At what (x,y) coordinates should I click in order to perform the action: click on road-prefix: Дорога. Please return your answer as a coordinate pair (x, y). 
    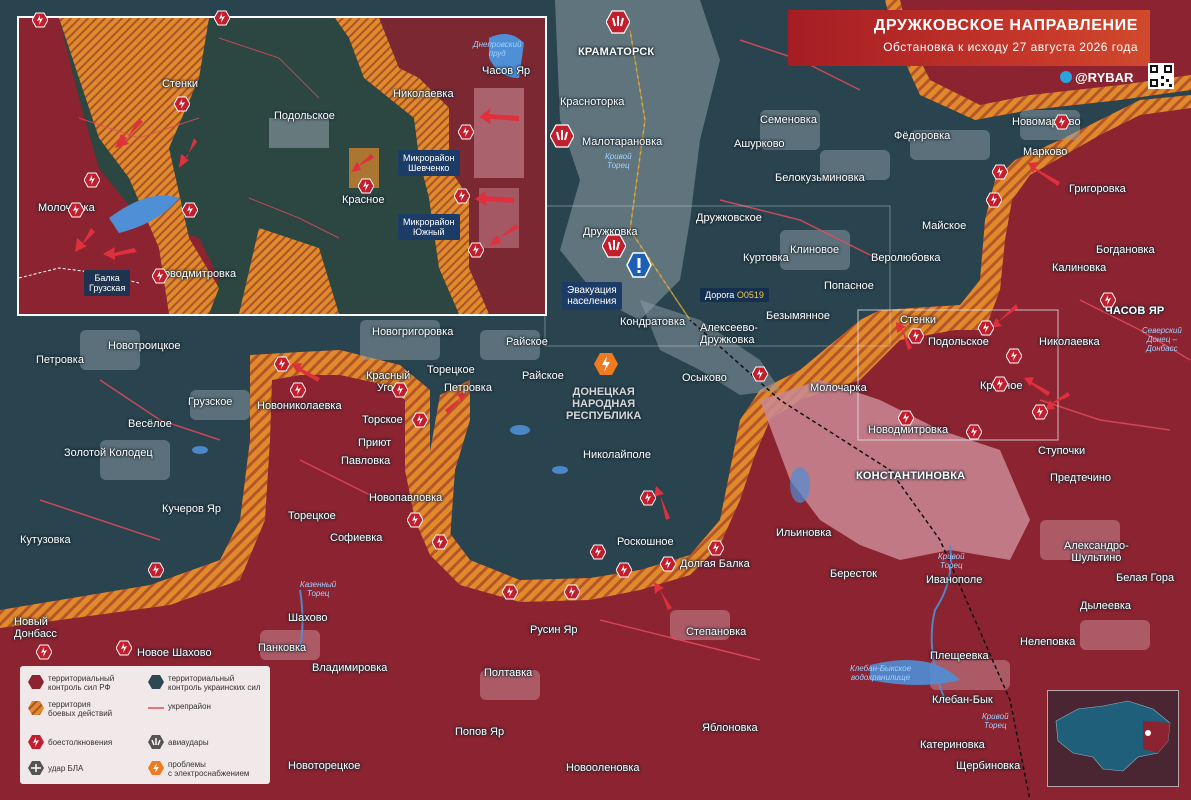
    Looking at the image, I should click on (721, 295).